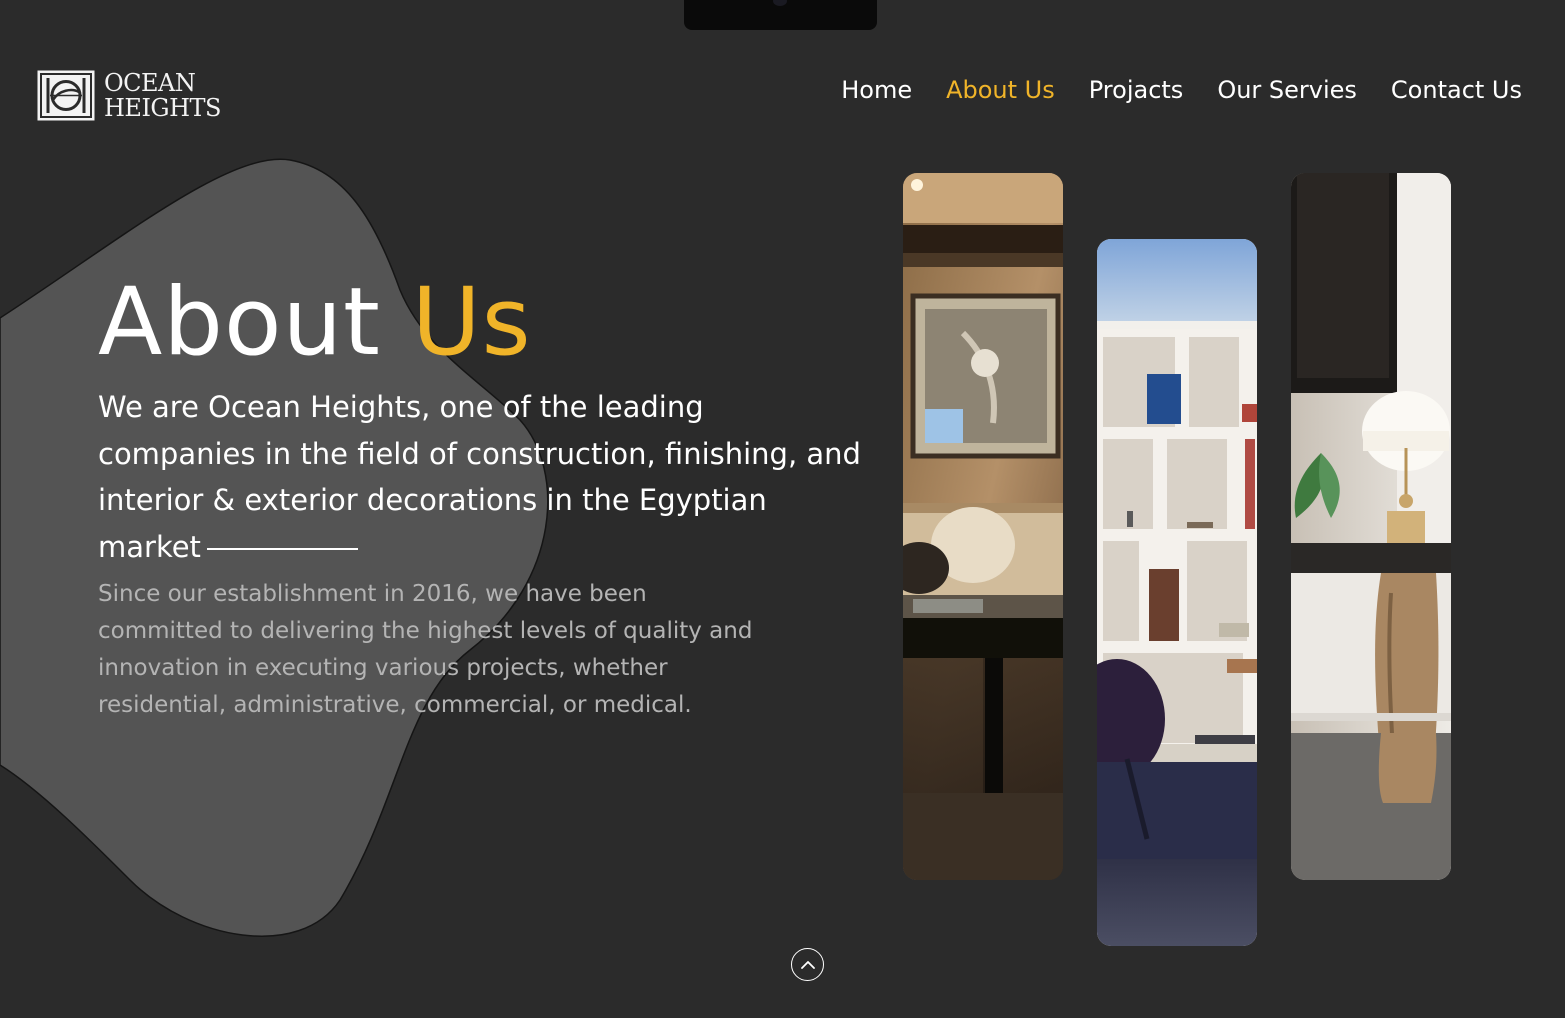 The height and width of the screenshot is (1018, 1565). Describe the element at coordinates (1287, 90) in the screenshot. I see `nav-services: Our Servies` at that location.